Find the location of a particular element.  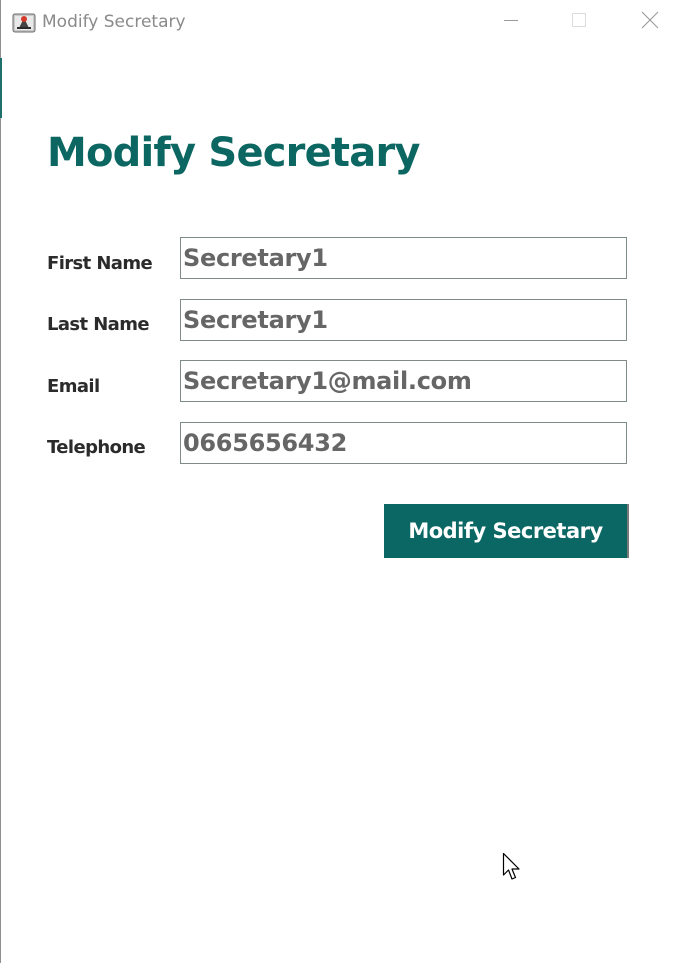

email-label: Email is located at coordinates (73, 386).